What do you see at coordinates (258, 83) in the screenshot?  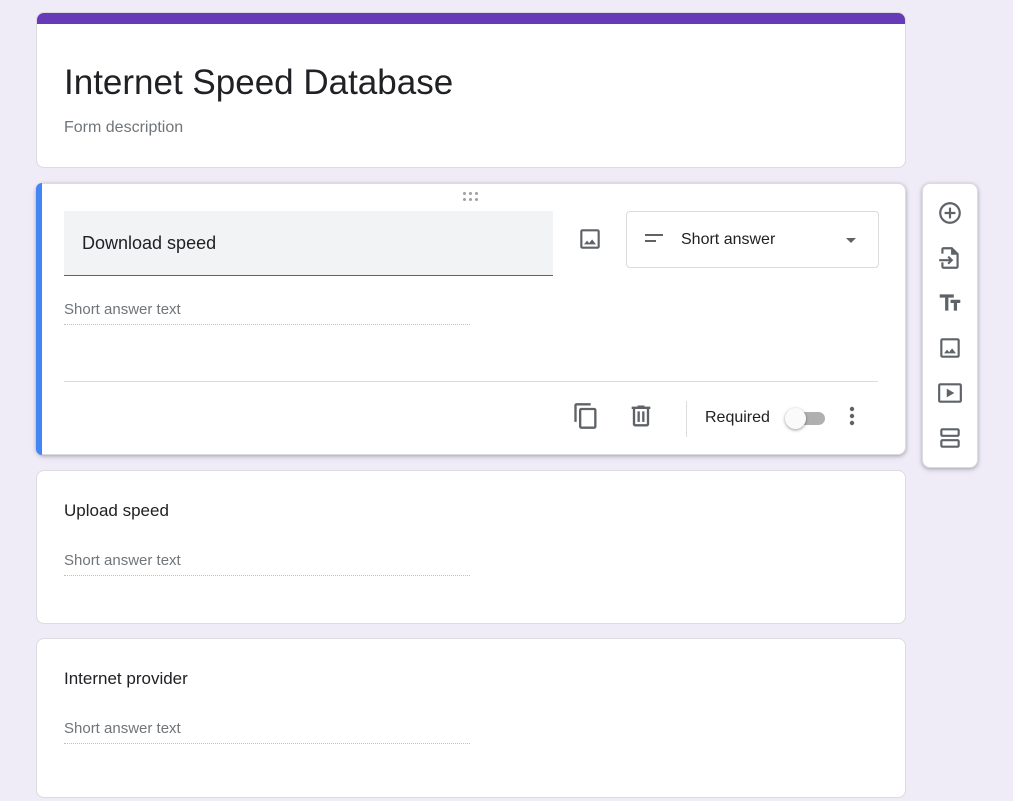 I see `form-title: Internet Speed Database` at bounding box center [258, 83].